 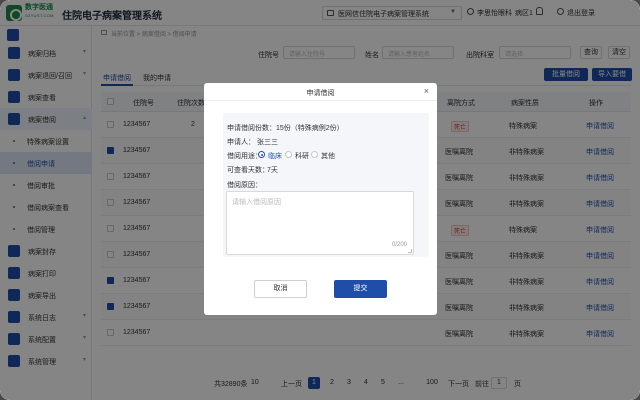 What do you see at coordinates (410, 251) in the screenshot?
I see `resize-handle-icon` at bounding box center [410, 251].